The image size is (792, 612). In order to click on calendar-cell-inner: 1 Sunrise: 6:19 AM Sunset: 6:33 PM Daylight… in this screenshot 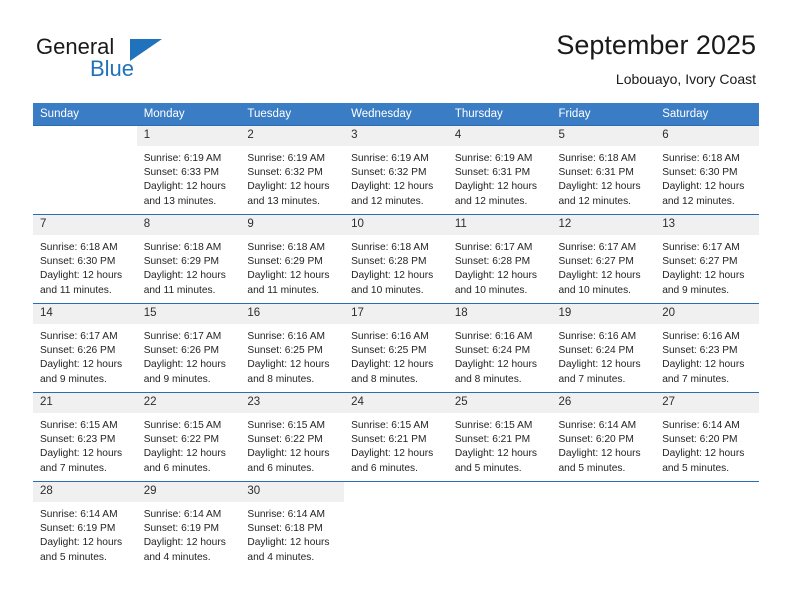, I will do `click(188, 170)`.